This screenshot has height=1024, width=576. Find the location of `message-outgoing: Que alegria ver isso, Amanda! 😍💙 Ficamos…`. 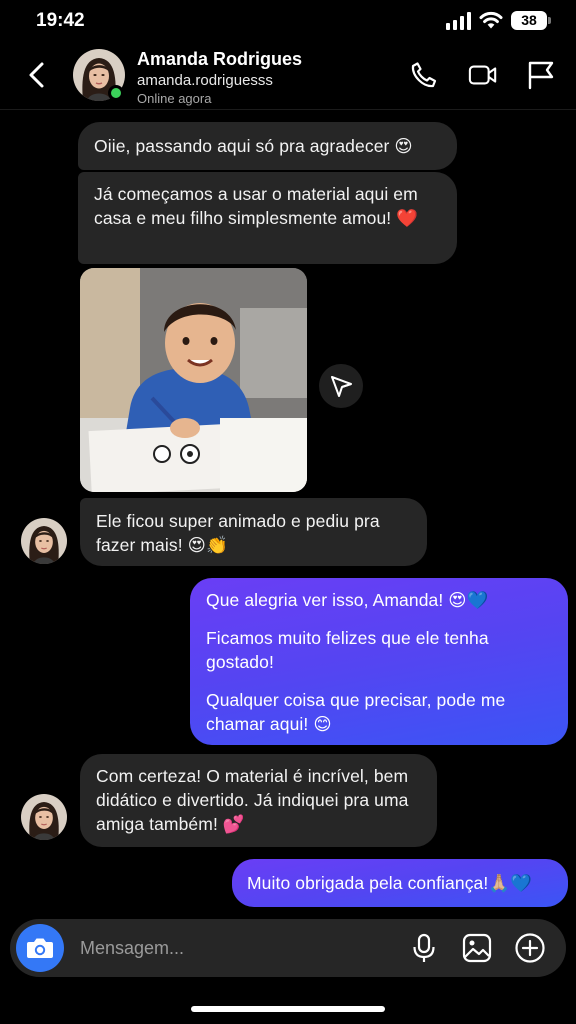

message-outgoing: Que alegria ver isso, Amanda! 😍💙 Ficamos… is located at coordinates (379, 661).